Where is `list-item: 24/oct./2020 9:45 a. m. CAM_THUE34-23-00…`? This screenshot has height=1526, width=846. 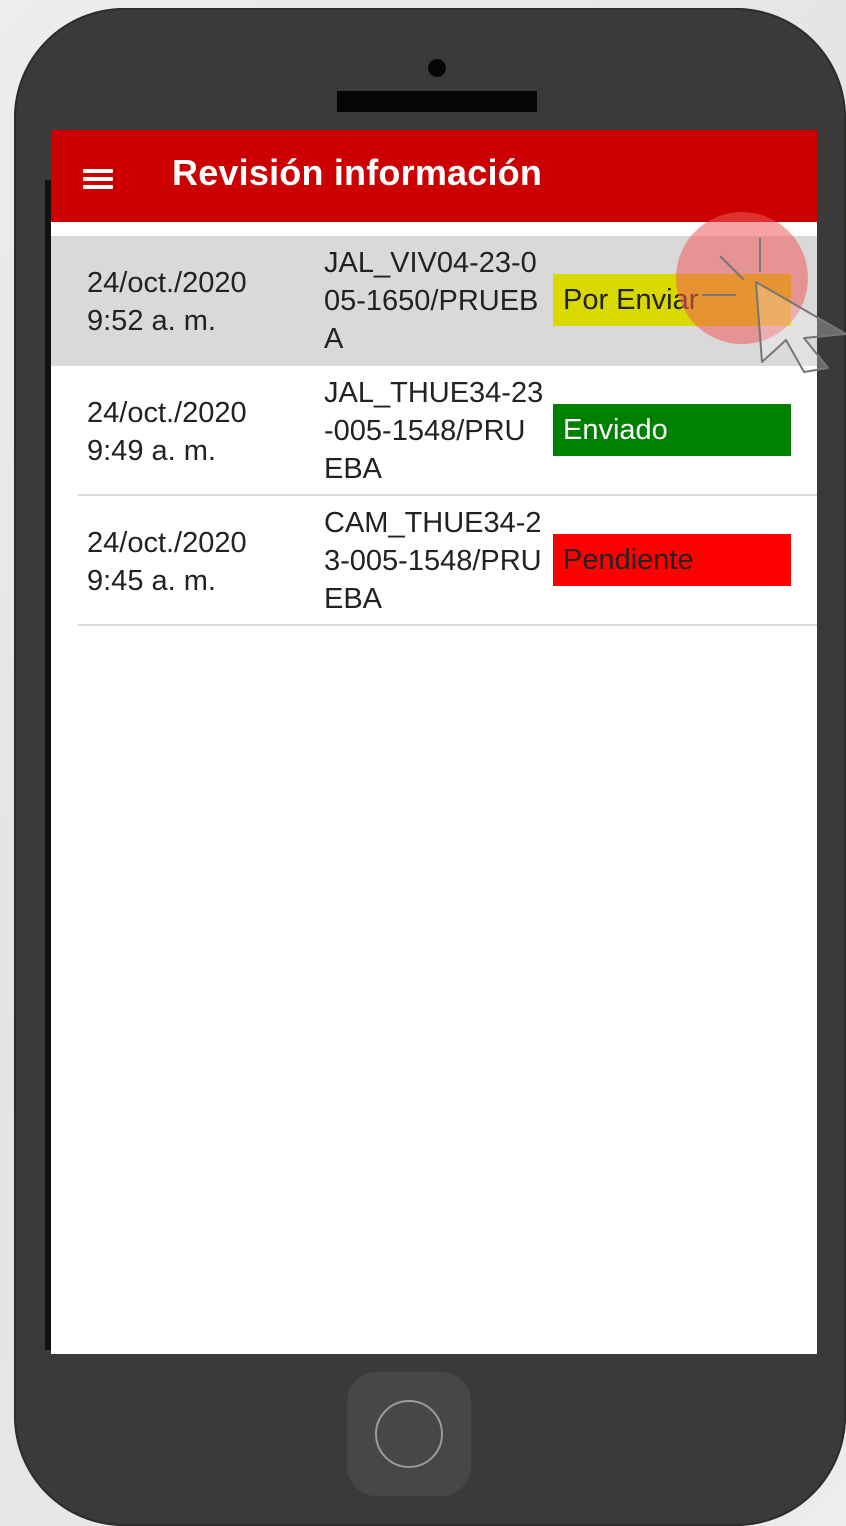
list-item: 24/oct./2020 9:45 a. m. CAM_THUE34-23-00… is located at coordinates (447, 561).